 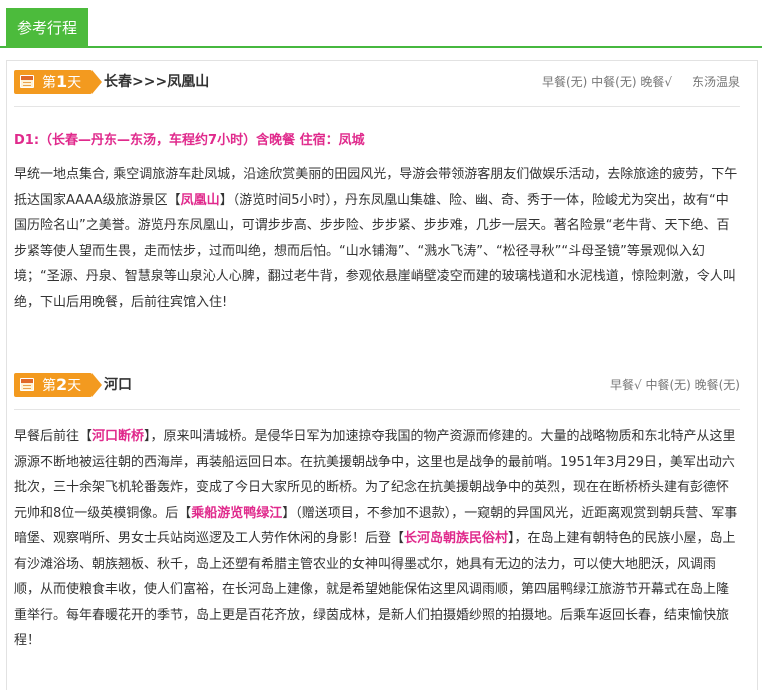 I want to click on day-badge: 第1天, so click(x=58, y=82).